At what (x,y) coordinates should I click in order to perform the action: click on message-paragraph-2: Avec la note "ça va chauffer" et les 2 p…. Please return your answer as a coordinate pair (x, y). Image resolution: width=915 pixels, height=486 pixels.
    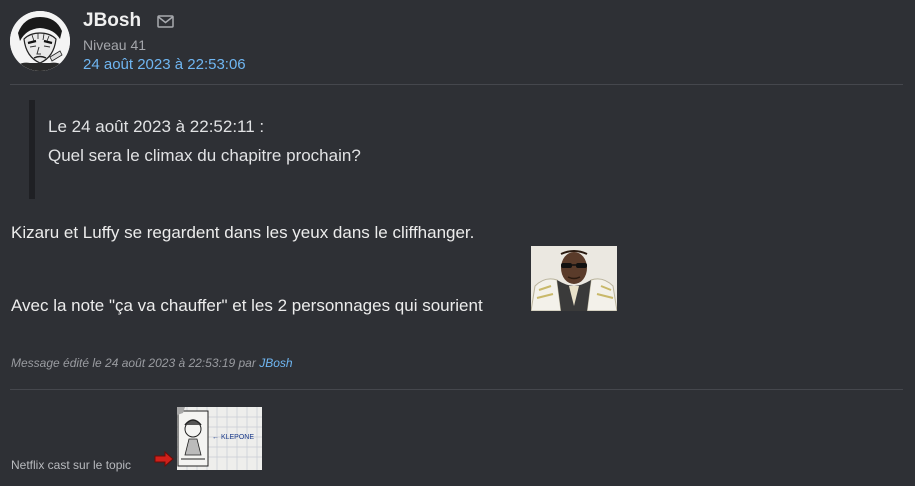
    Looking at the image, I should click on (247, 305).